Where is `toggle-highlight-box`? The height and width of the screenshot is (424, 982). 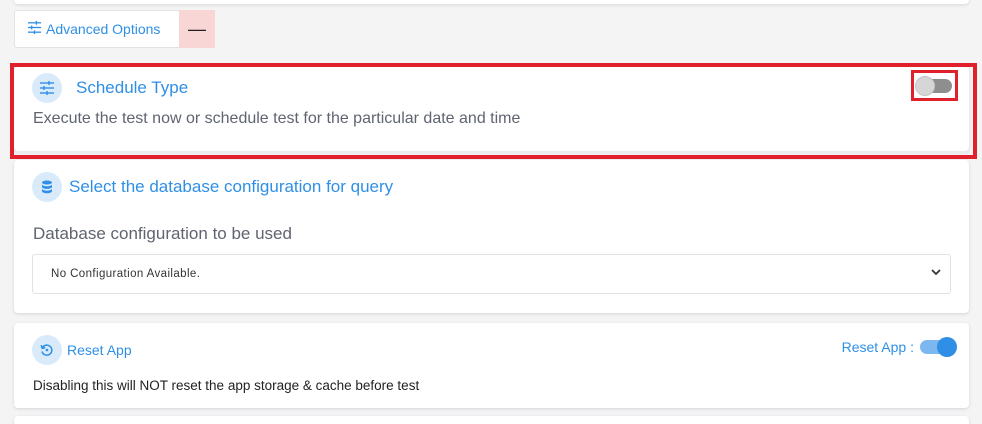
toggle-highlight-box is located at coordinates (934, 85).